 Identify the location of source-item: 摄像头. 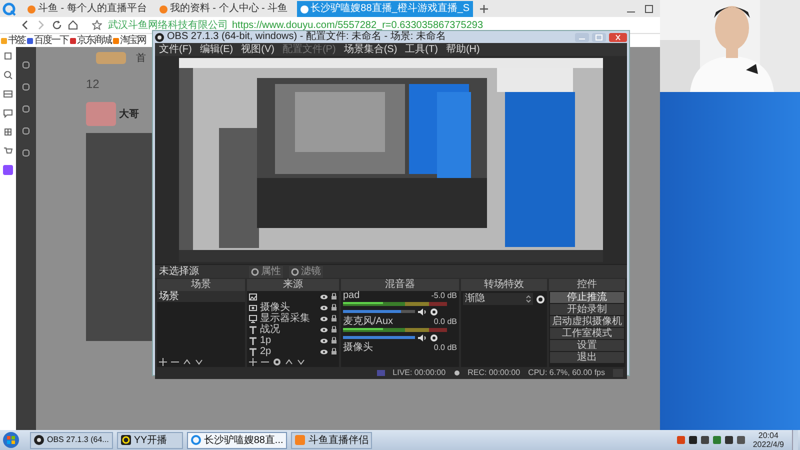
(275, 307).